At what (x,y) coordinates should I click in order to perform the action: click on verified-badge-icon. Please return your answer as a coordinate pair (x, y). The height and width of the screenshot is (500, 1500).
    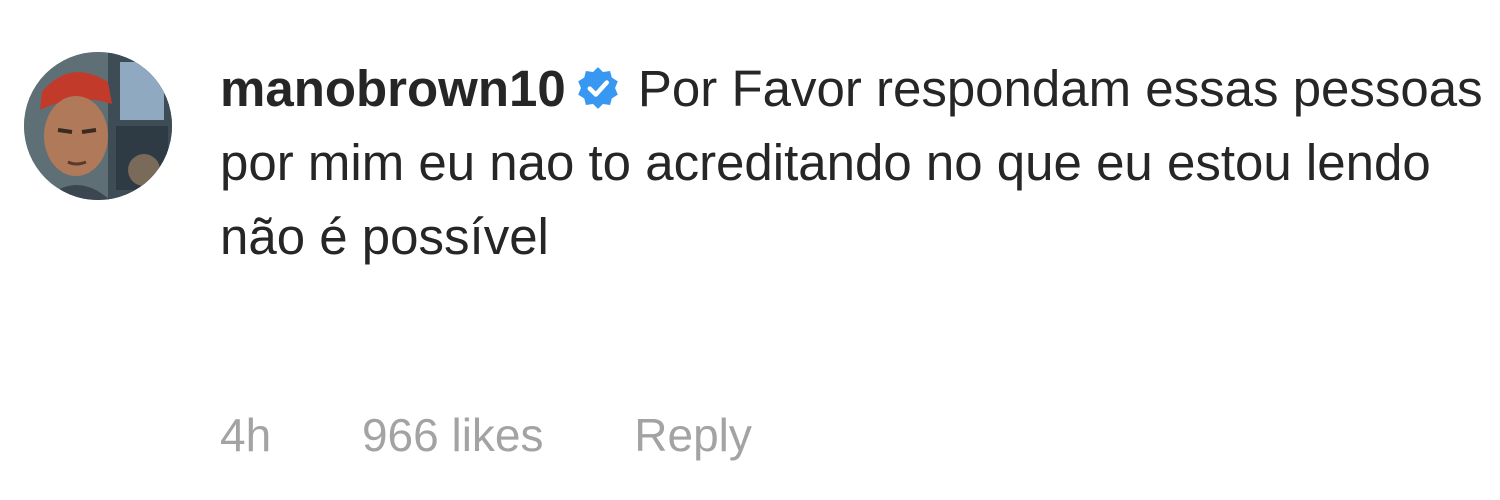
    Looking at the image, I should click on (598, 88).